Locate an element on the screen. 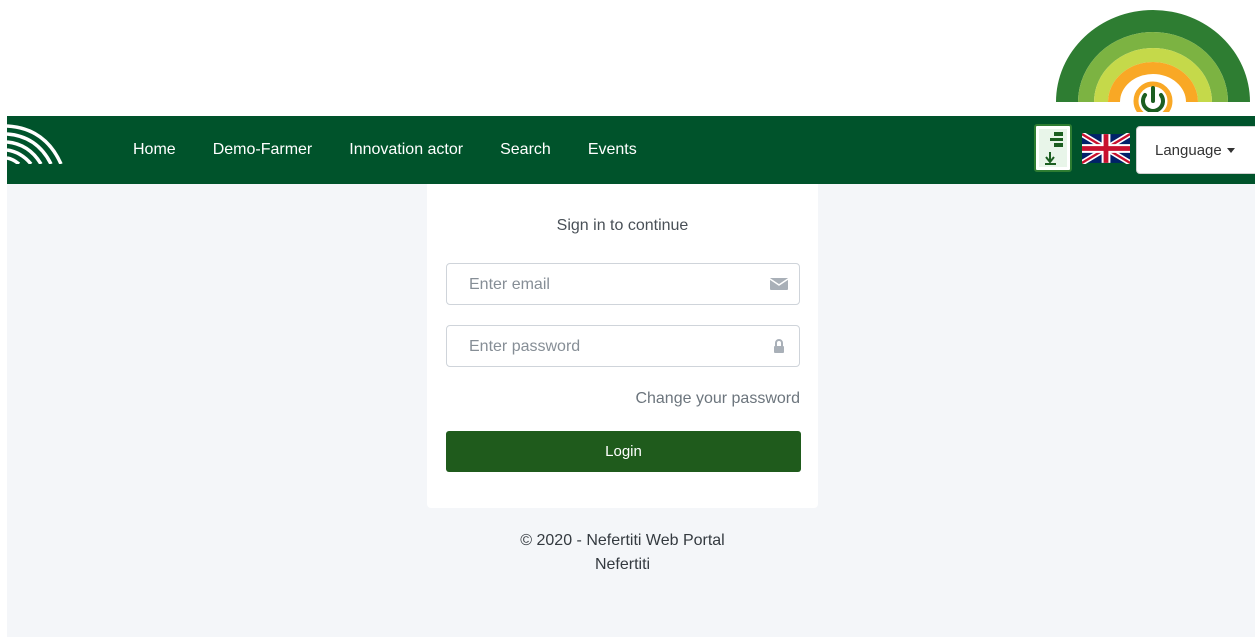  change-password-link: Change your password is located at coordinates (717, 399).